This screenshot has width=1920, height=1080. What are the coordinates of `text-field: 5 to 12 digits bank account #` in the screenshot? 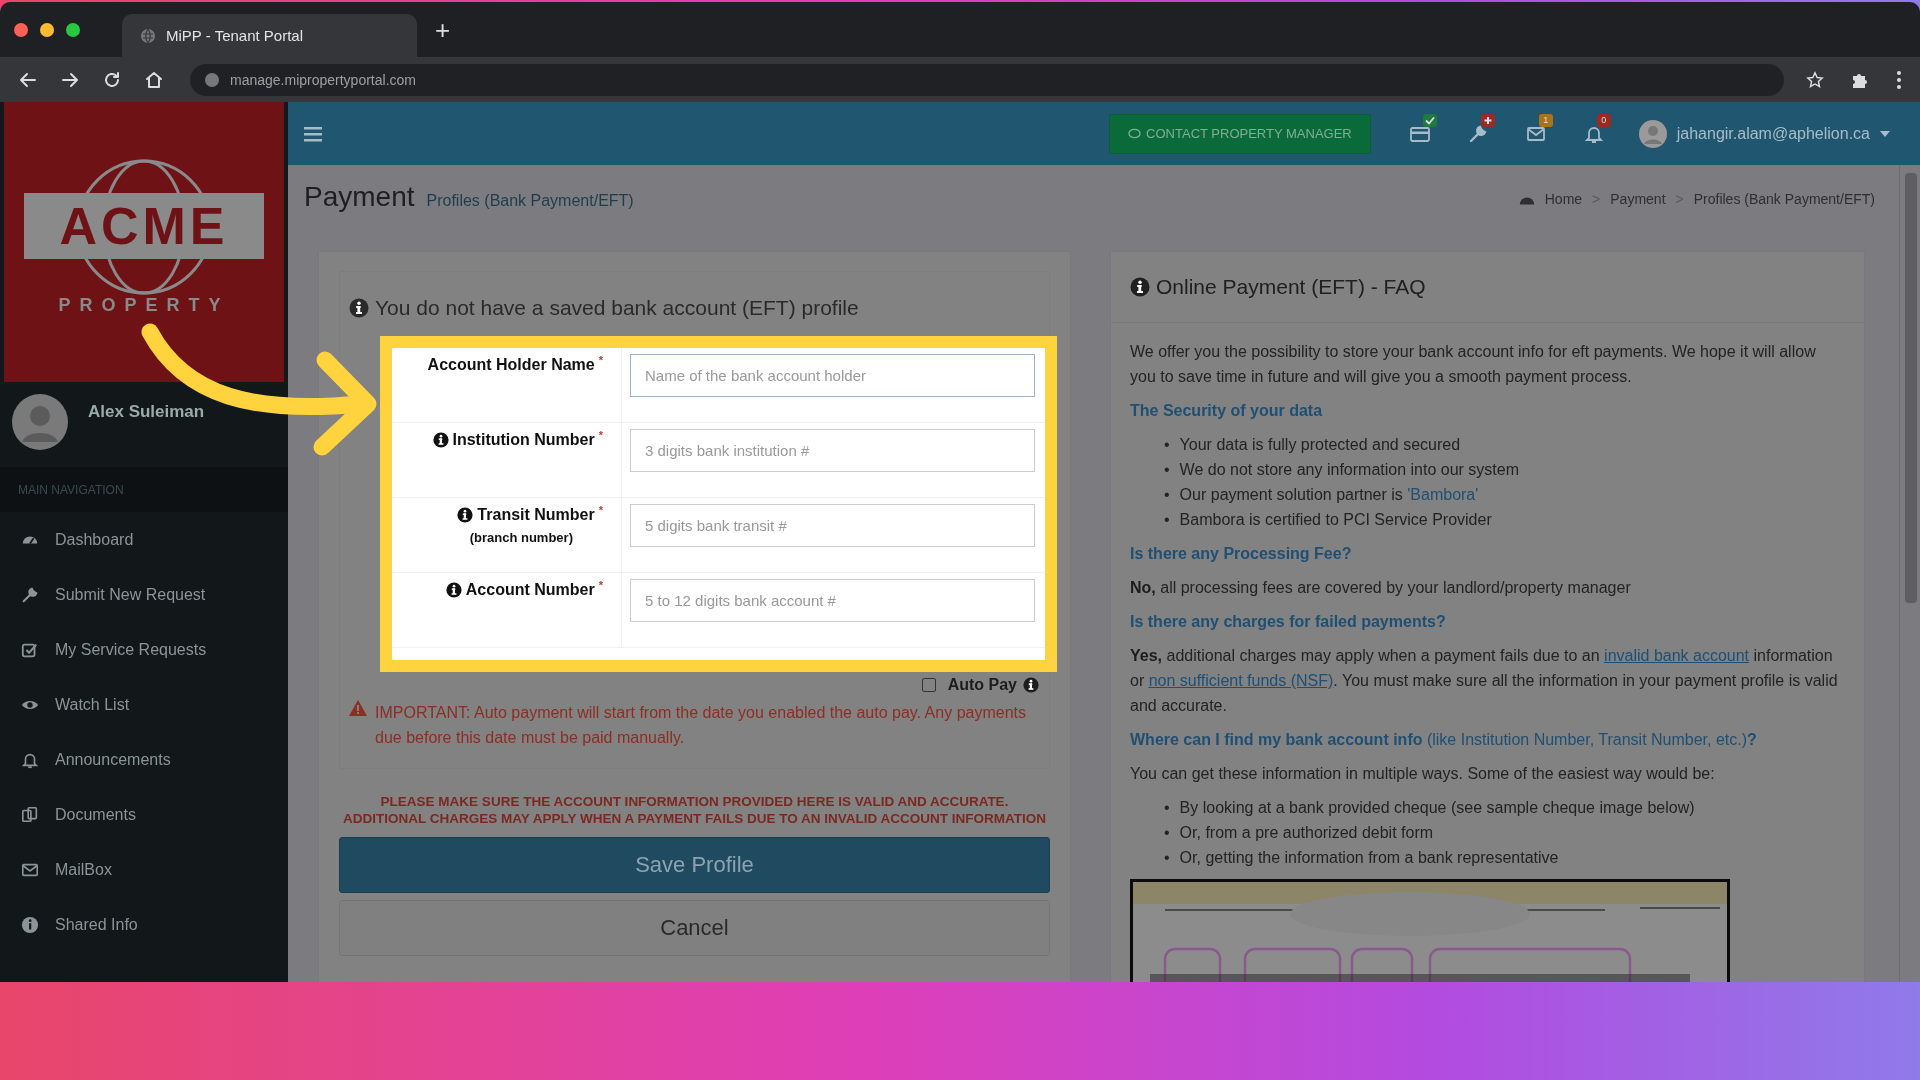 It's located at (832, 600).